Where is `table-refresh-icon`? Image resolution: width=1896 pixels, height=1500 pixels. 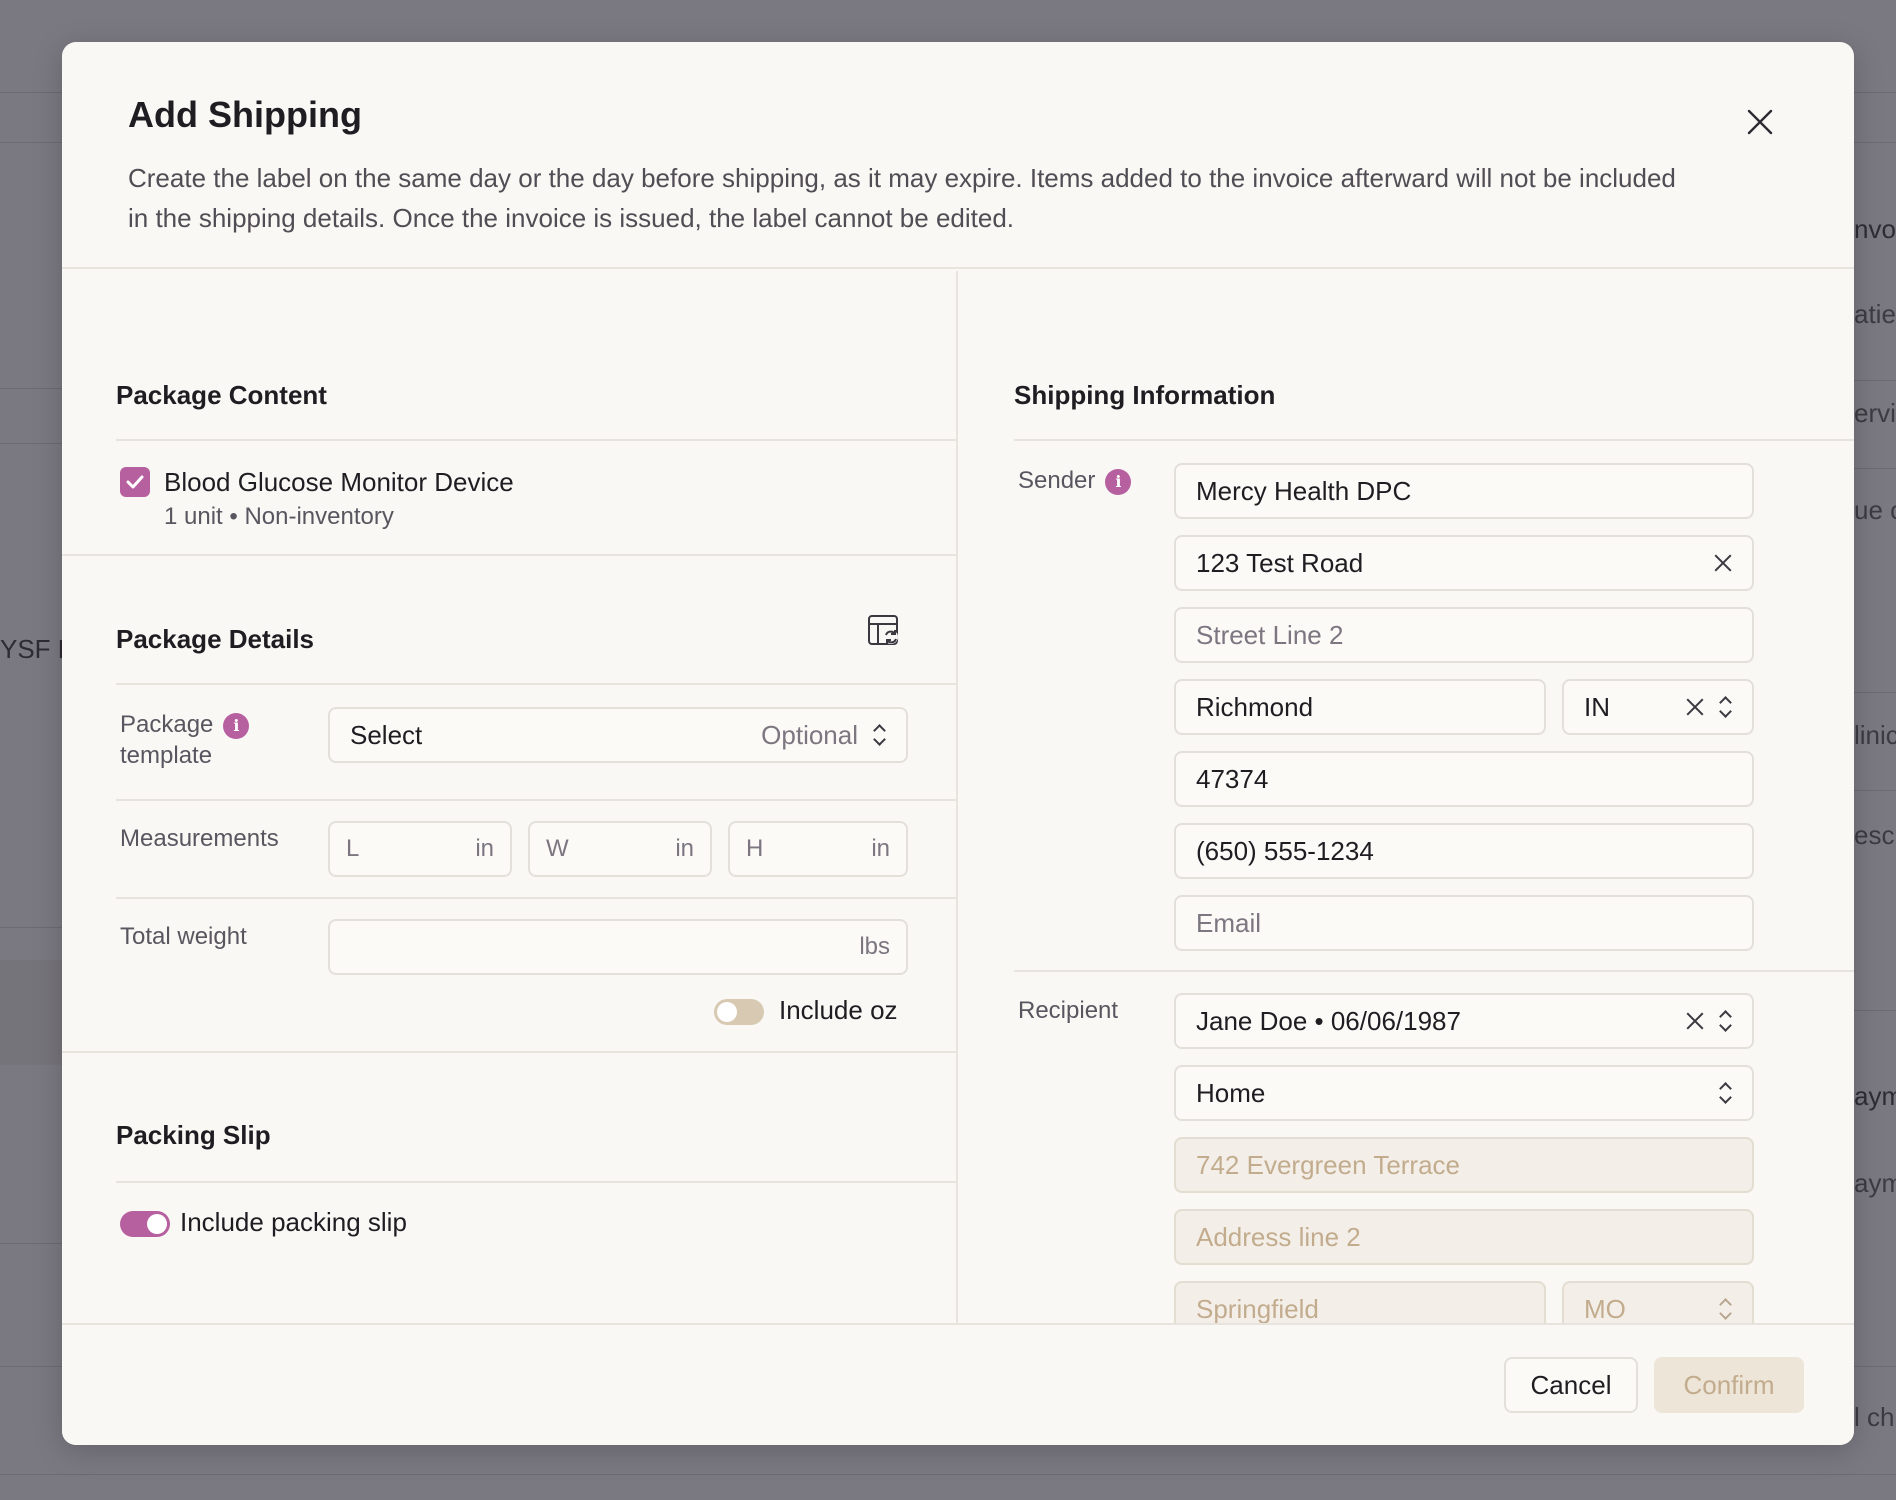
table-refresh-icon is located at coordinates (883, 630).